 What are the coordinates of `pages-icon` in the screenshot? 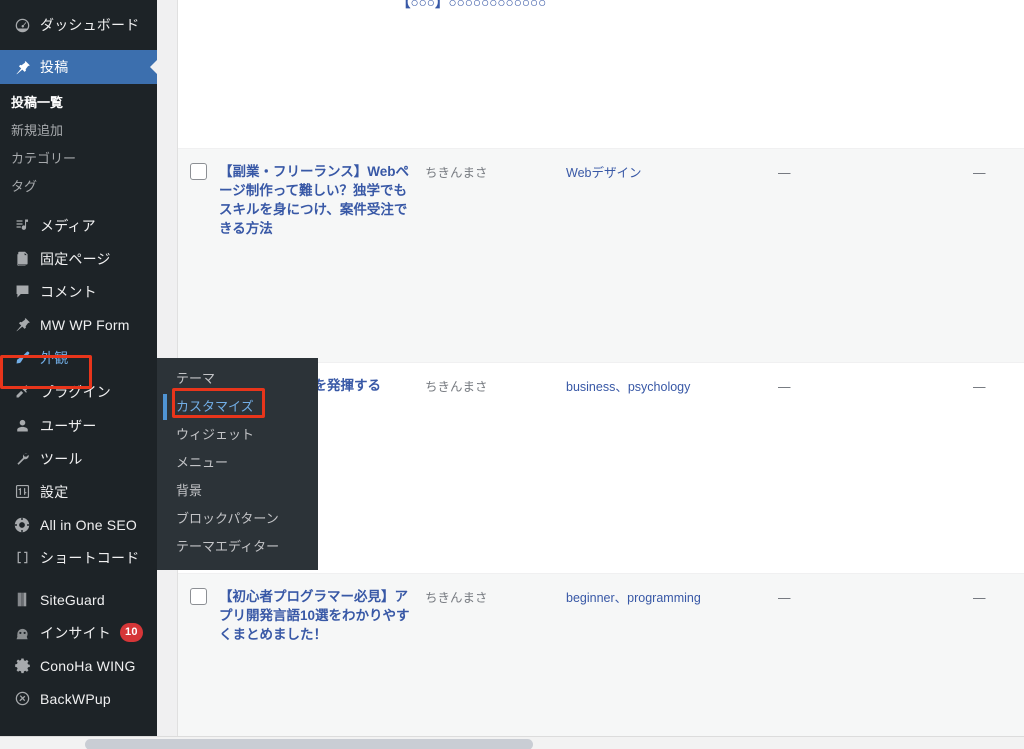 It's located at (22, 259).